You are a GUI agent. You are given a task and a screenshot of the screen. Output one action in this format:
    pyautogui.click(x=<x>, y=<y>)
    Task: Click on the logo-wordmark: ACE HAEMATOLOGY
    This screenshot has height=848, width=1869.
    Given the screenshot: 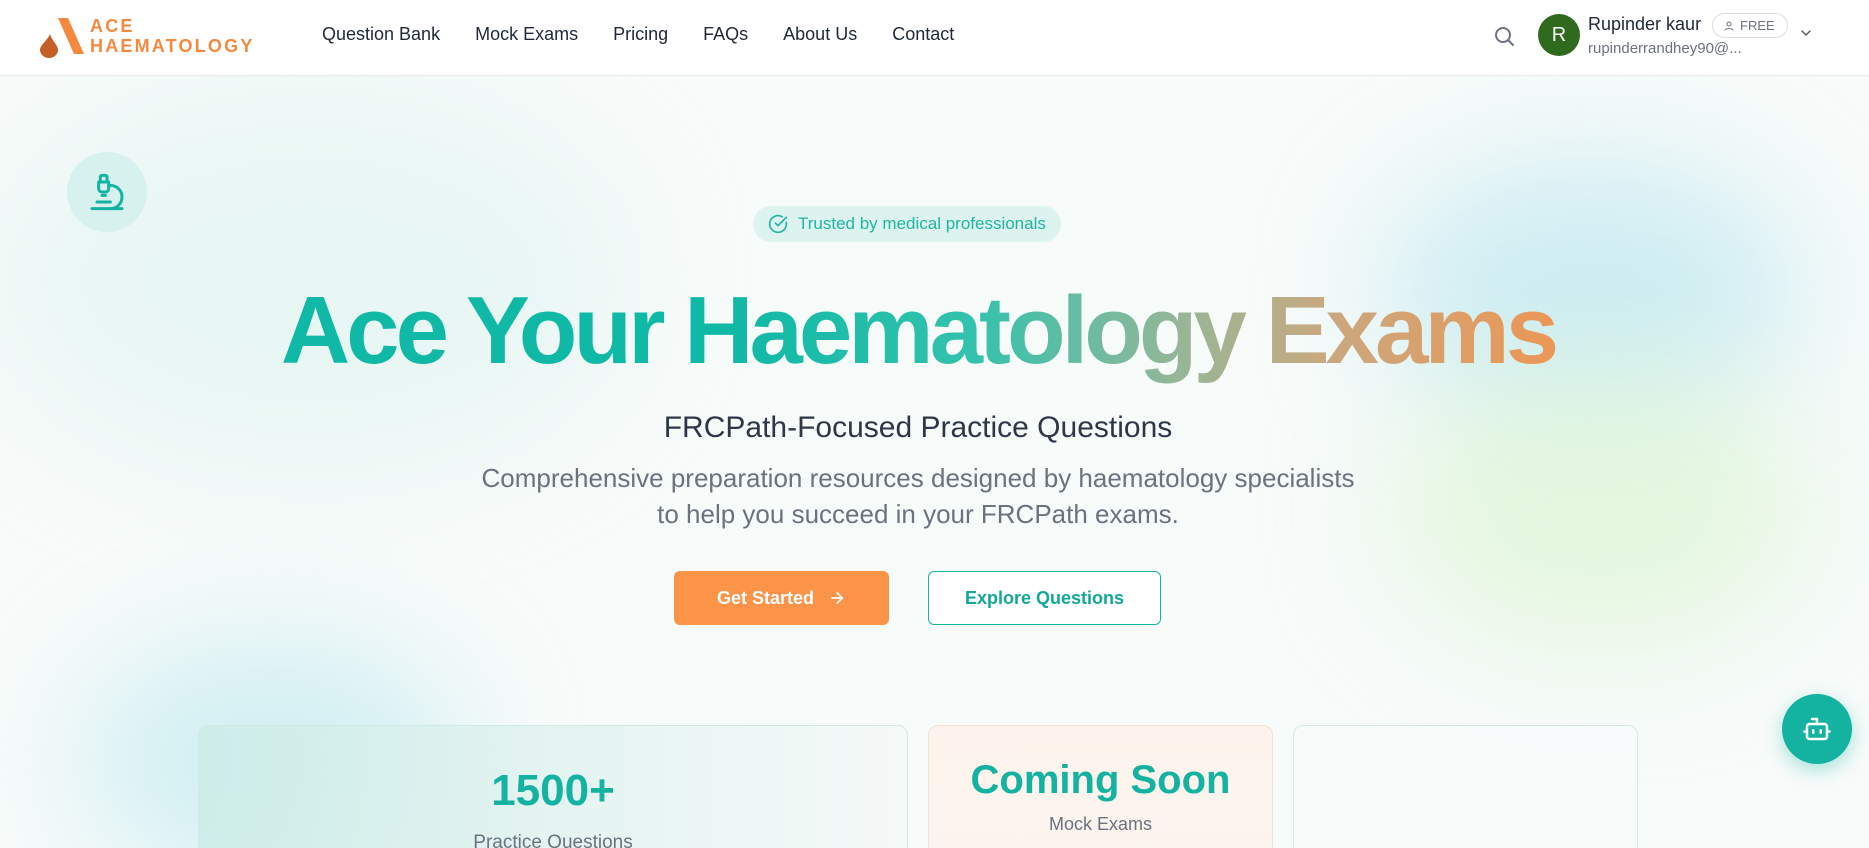 What is the action you would take?
    pyautogui.click(x=172, y=36)
    